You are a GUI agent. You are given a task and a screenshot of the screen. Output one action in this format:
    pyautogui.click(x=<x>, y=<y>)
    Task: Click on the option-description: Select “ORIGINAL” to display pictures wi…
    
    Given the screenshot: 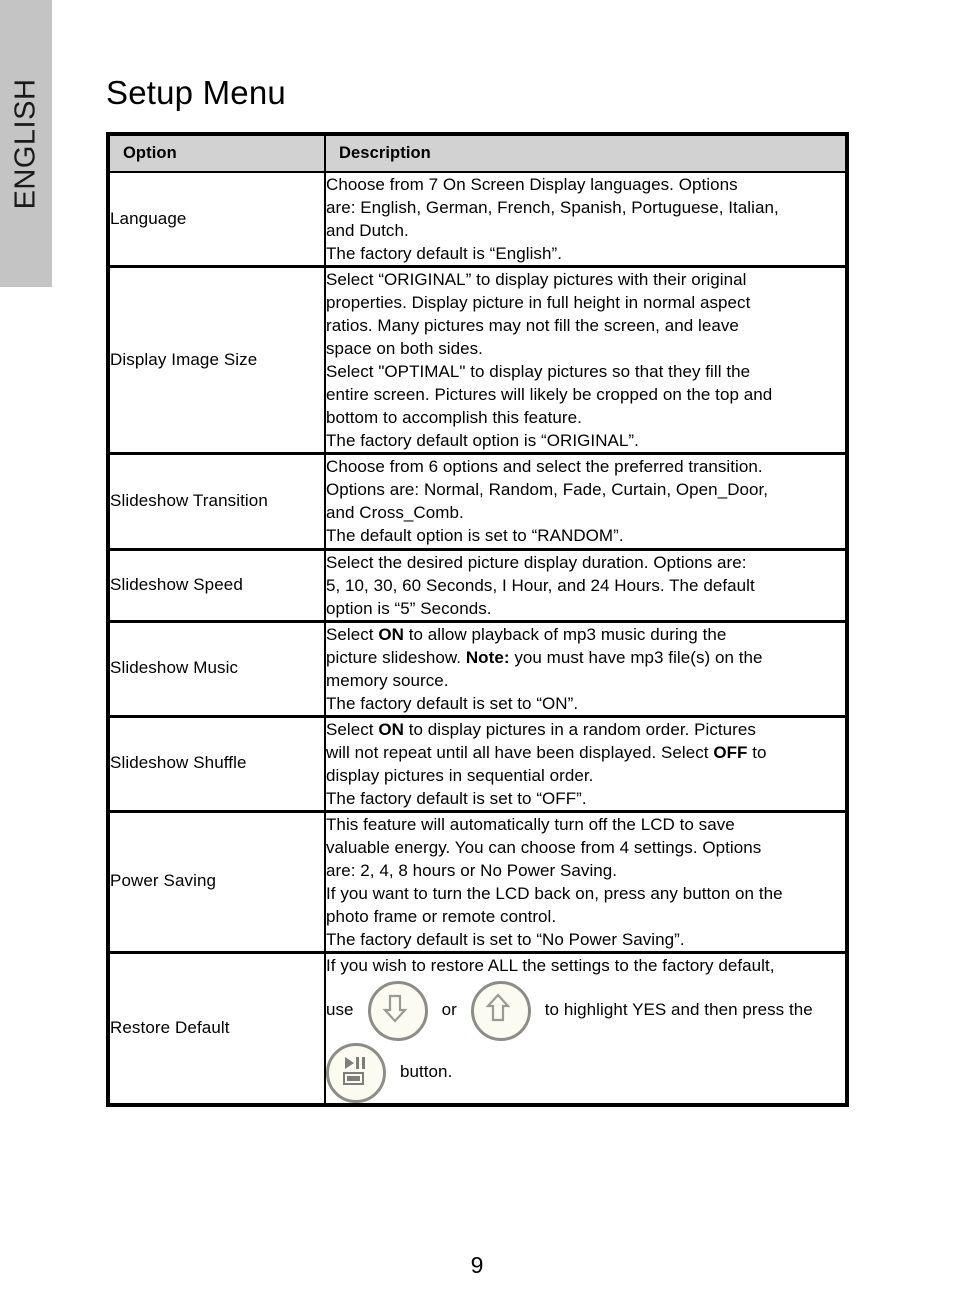 What is the action you would take?
    pyautogui.click(x=585, y=359)
    